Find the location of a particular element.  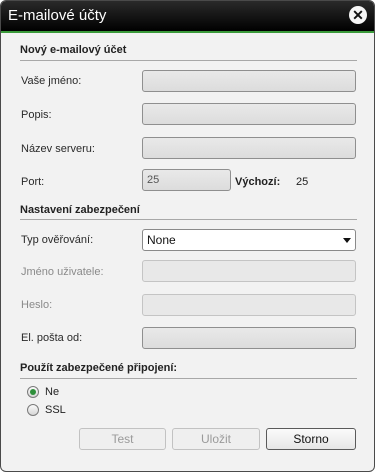

password-input is located at coordinates (249, 305).